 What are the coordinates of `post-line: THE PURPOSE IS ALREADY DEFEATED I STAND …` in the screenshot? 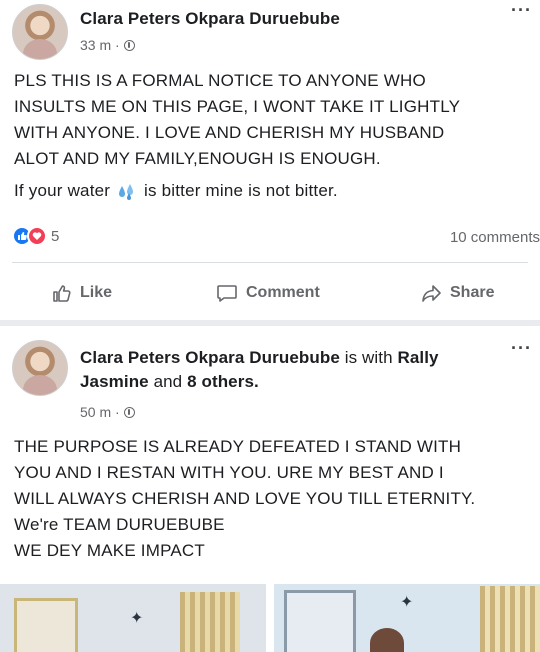 It's located at (238, 446).